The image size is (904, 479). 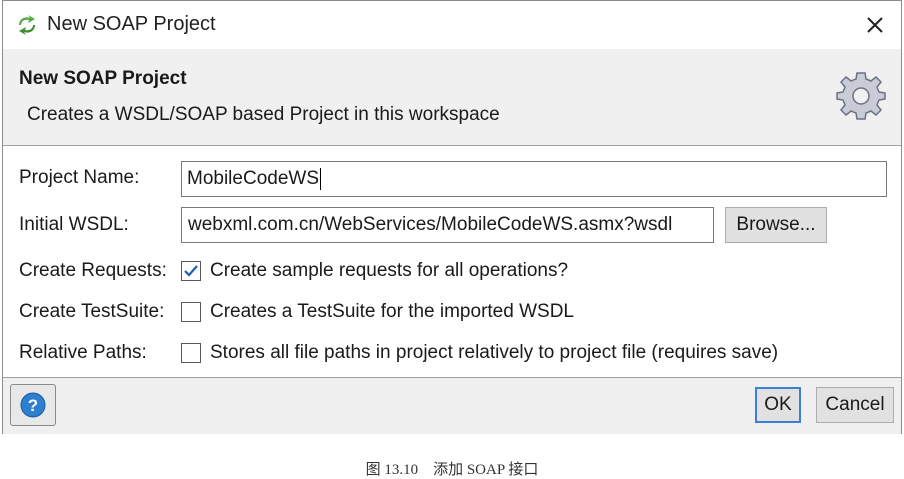 I want to click on banner-title: New SOAP Project, so click(x=103, y=78).